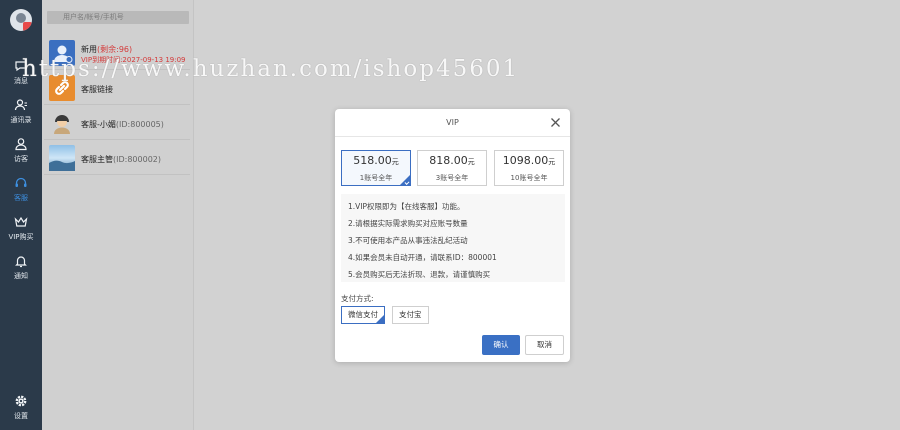  I want to click on nav-item-label: 通讯录, so click(21, 120).